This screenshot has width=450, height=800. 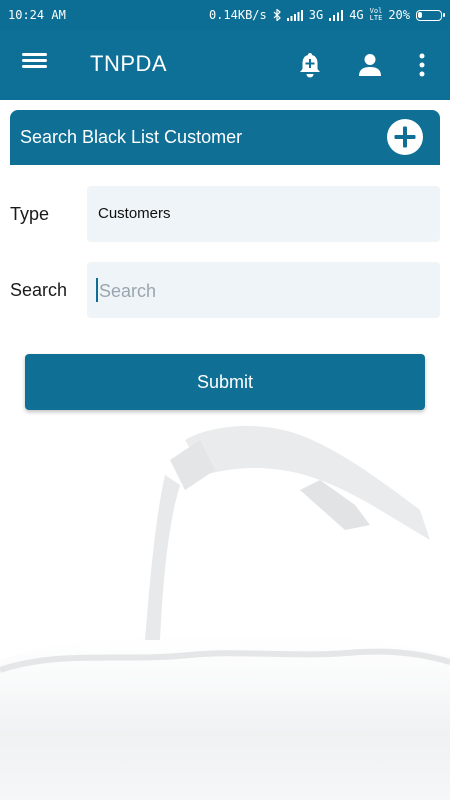 I want to click on bluetooth-icon, so click(x=277, y=15).